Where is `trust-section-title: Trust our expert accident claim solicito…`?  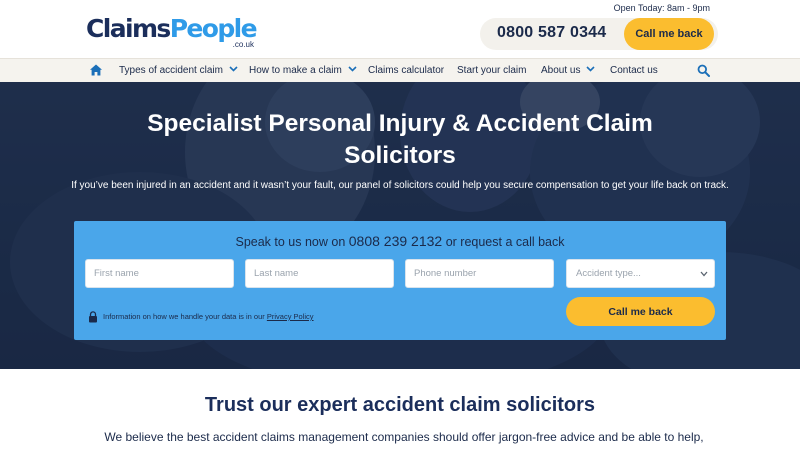
trust-section-title: Trust our expert accident claim solicito… is located at coordinates (400, 405).